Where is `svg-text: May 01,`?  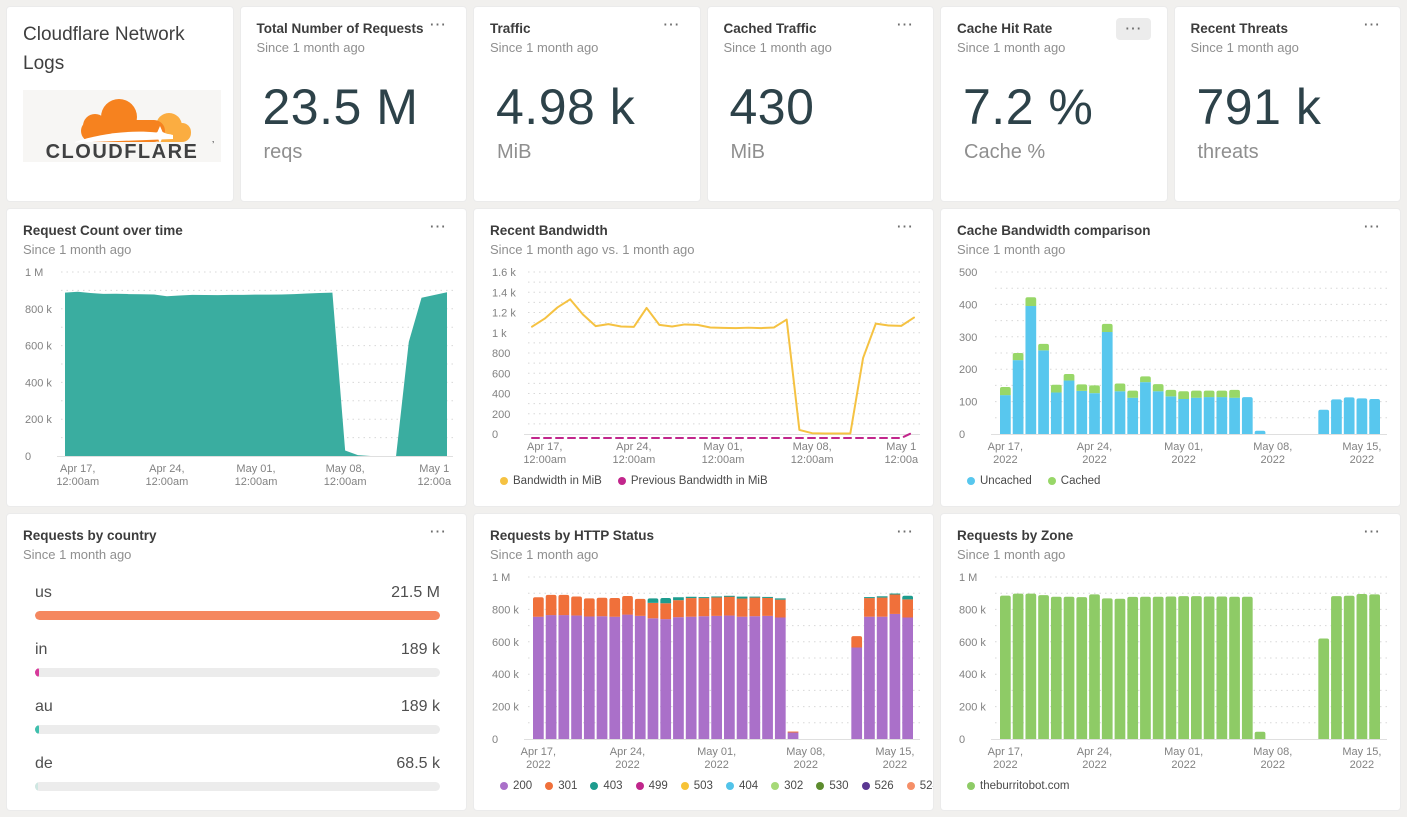 svg-text: May 01, is located at coordinates (255, 469).